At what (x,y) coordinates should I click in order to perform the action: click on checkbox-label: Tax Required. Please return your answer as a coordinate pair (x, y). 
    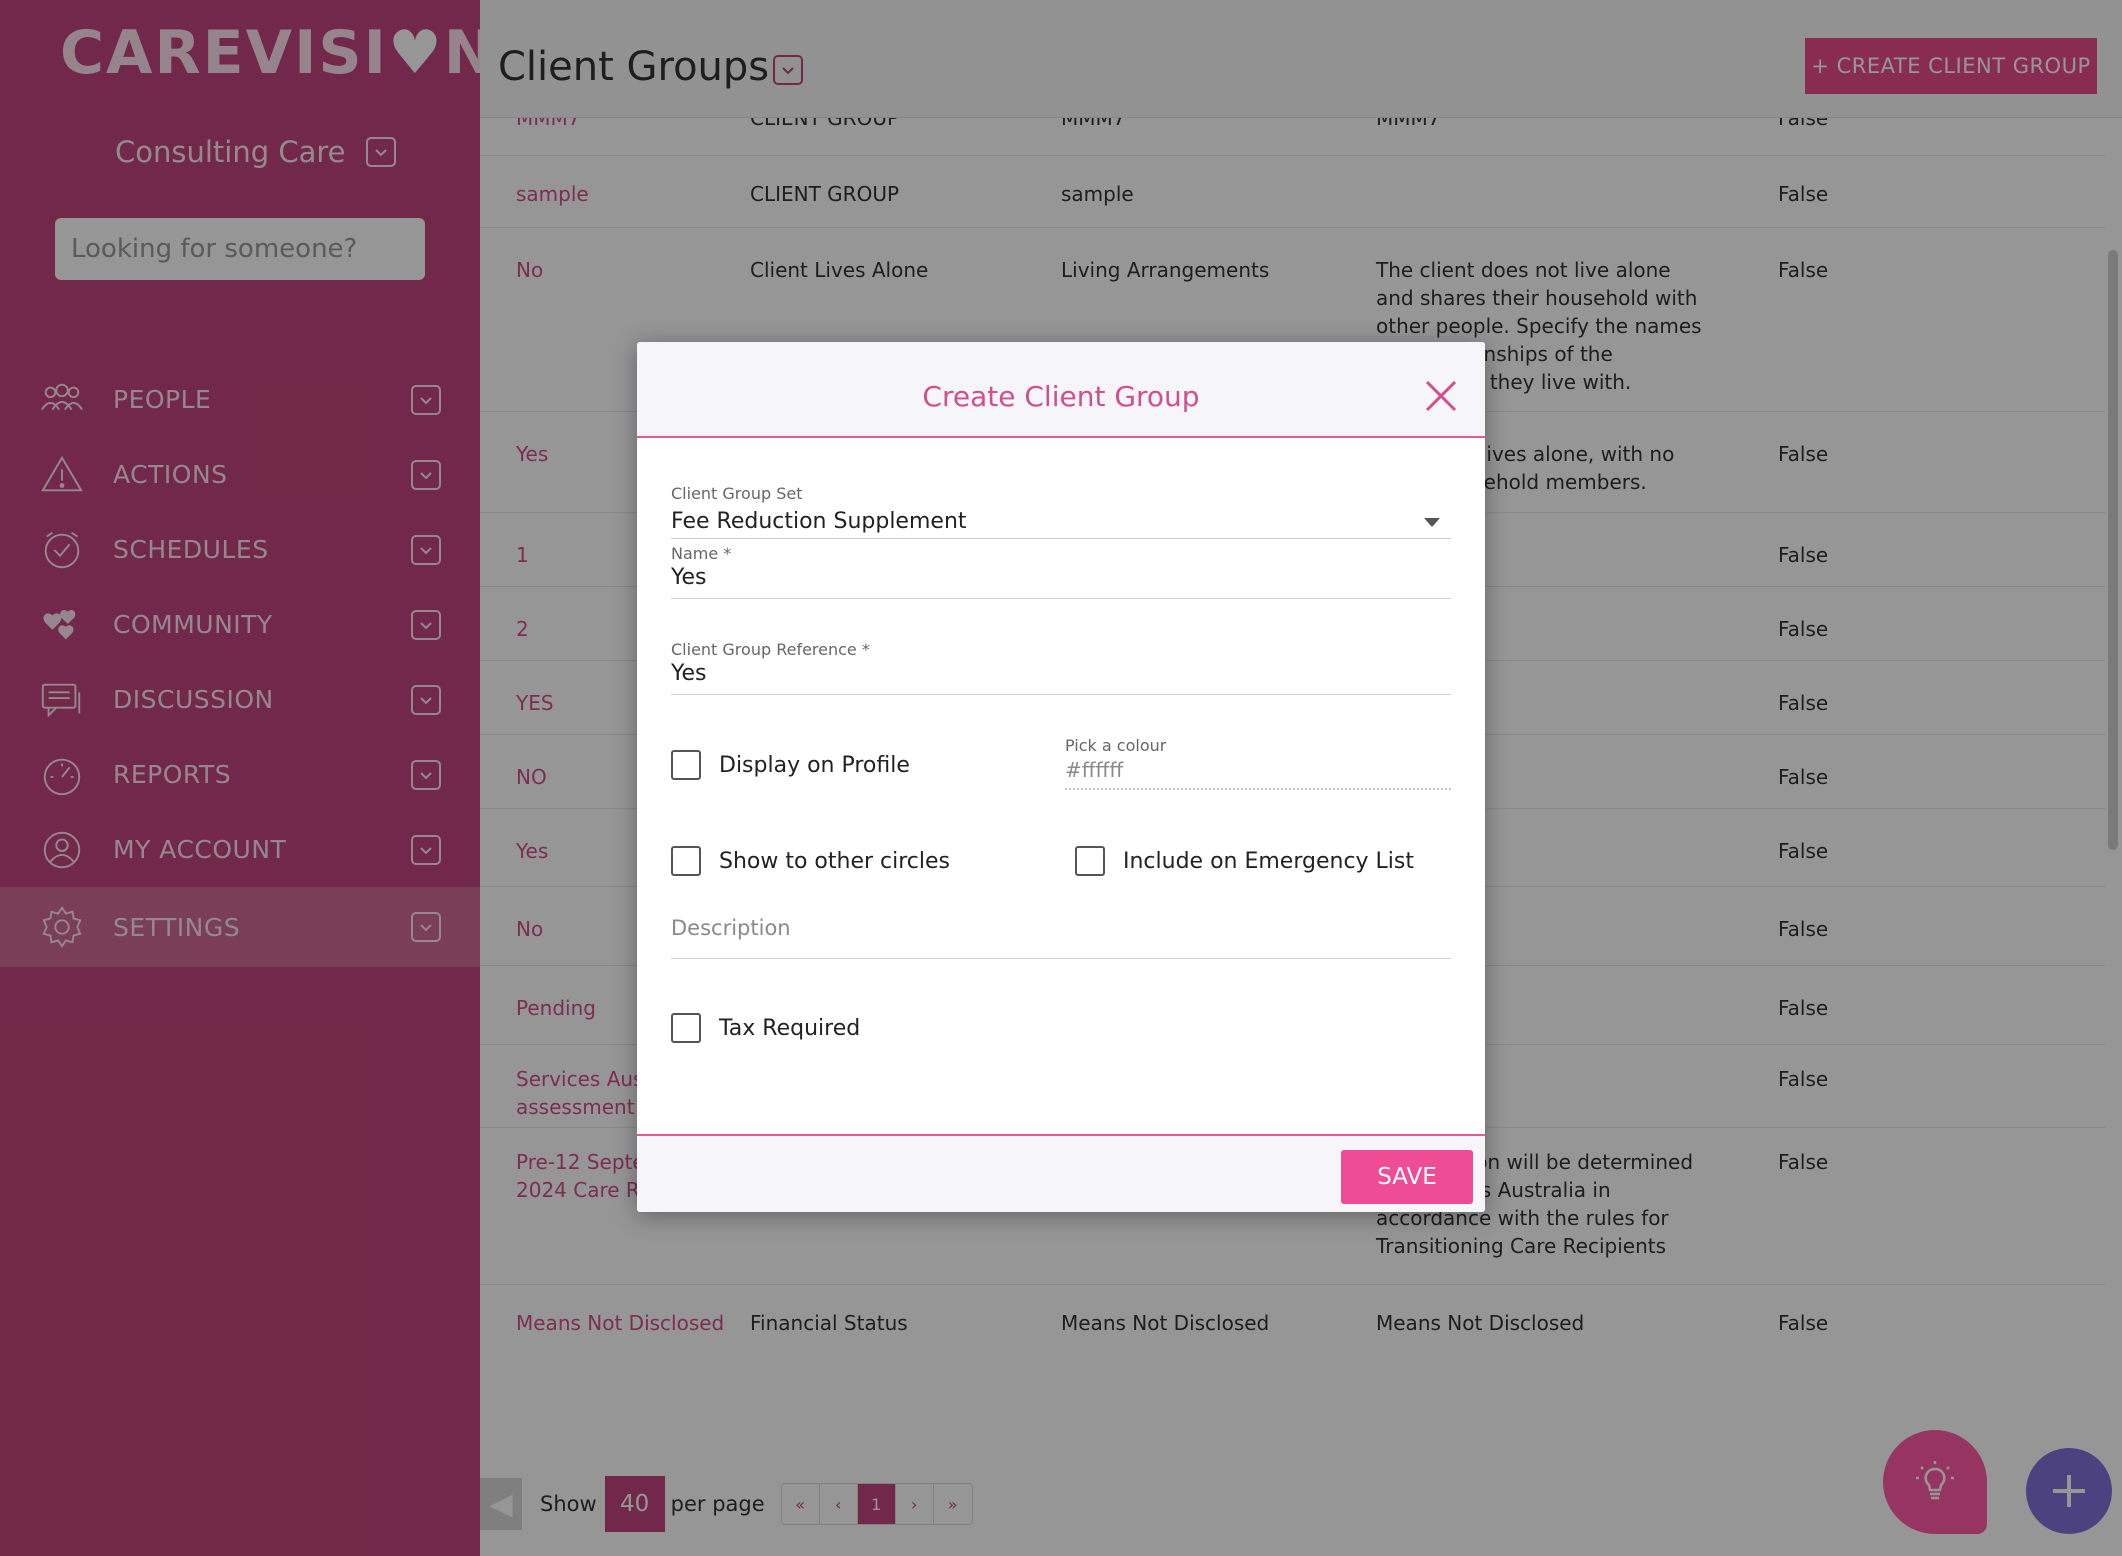
    Looking at the image, I should click on (790, 1028).